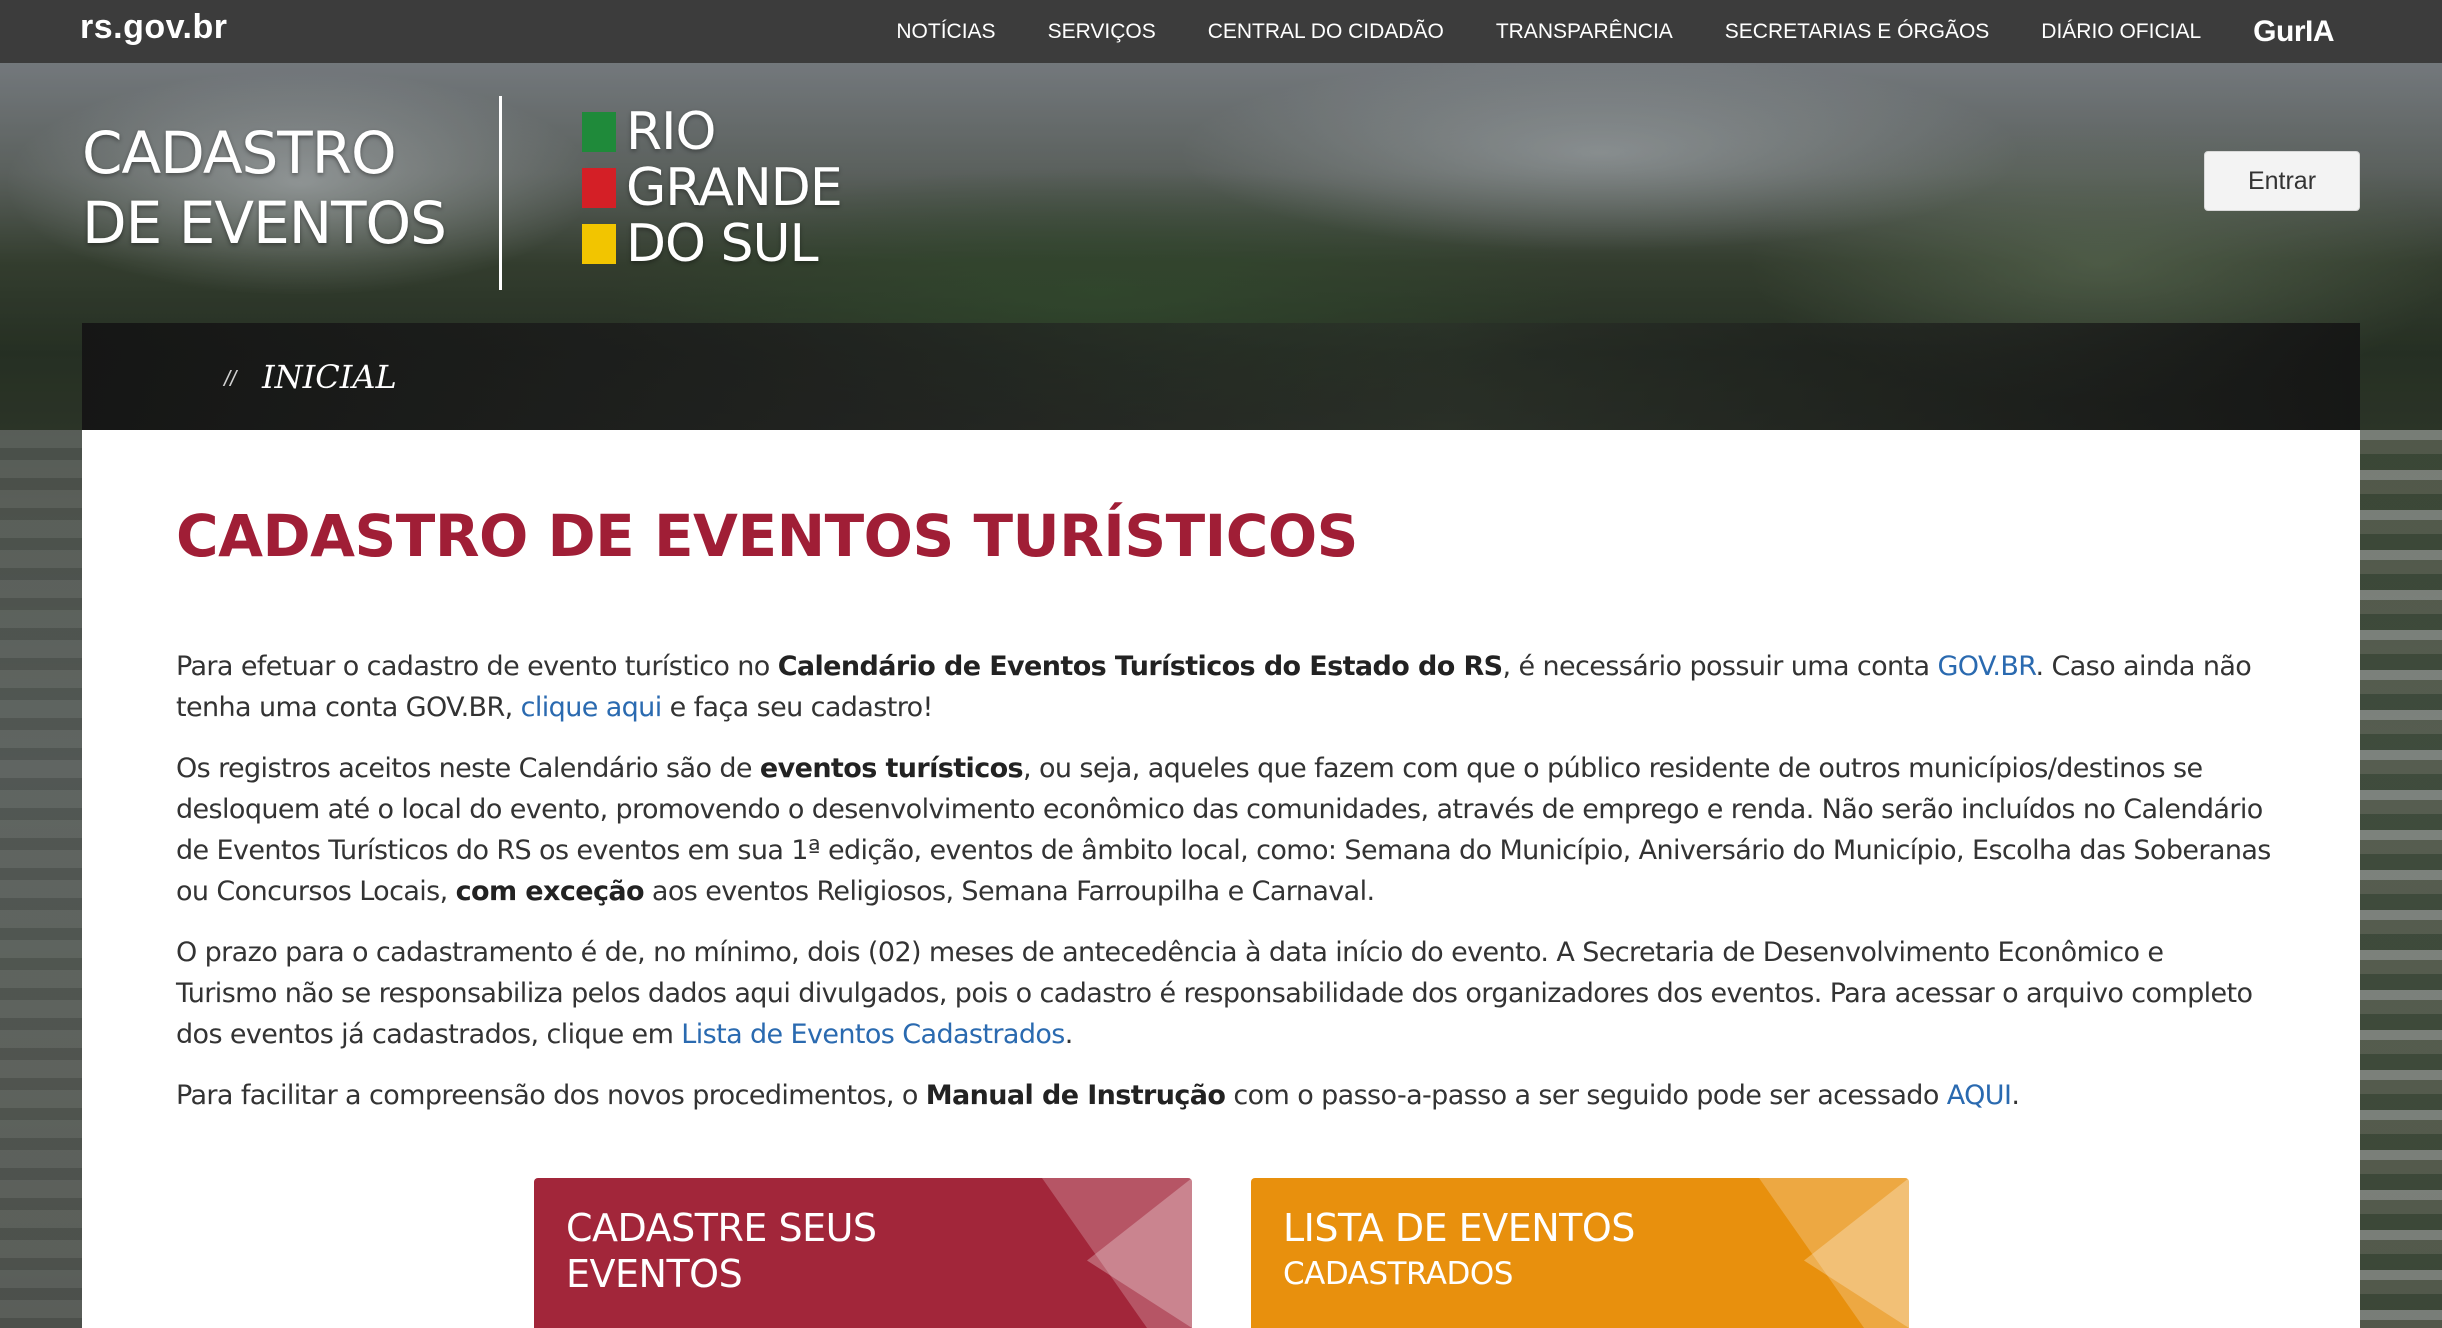 This screenshot has height=1328, width=2442. I want to click on guria-logo-link: GurIA, so click(2293, 32).